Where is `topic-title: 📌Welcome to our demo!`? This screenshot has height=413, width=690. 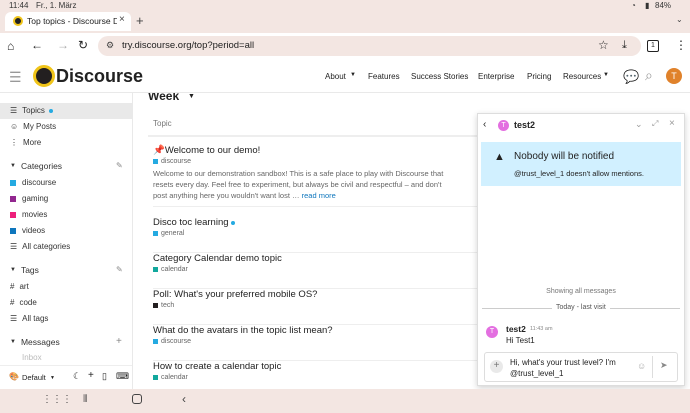
topic-title: 📌Welcome to our demo! is located at coordinates (315, 150).